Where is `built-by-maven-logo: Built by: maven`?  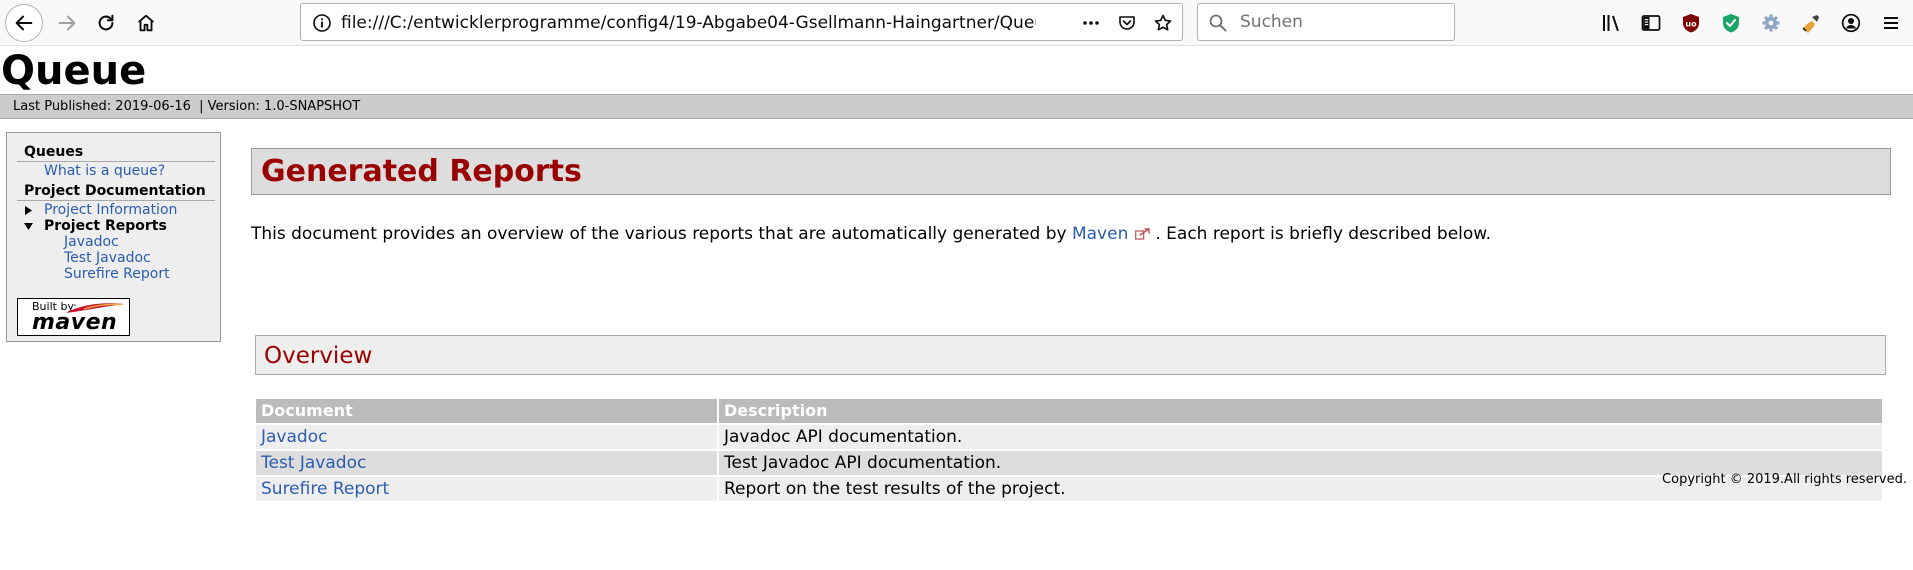
built-by-maven-logo: Built by: maven is located at coordinates (73, 317).